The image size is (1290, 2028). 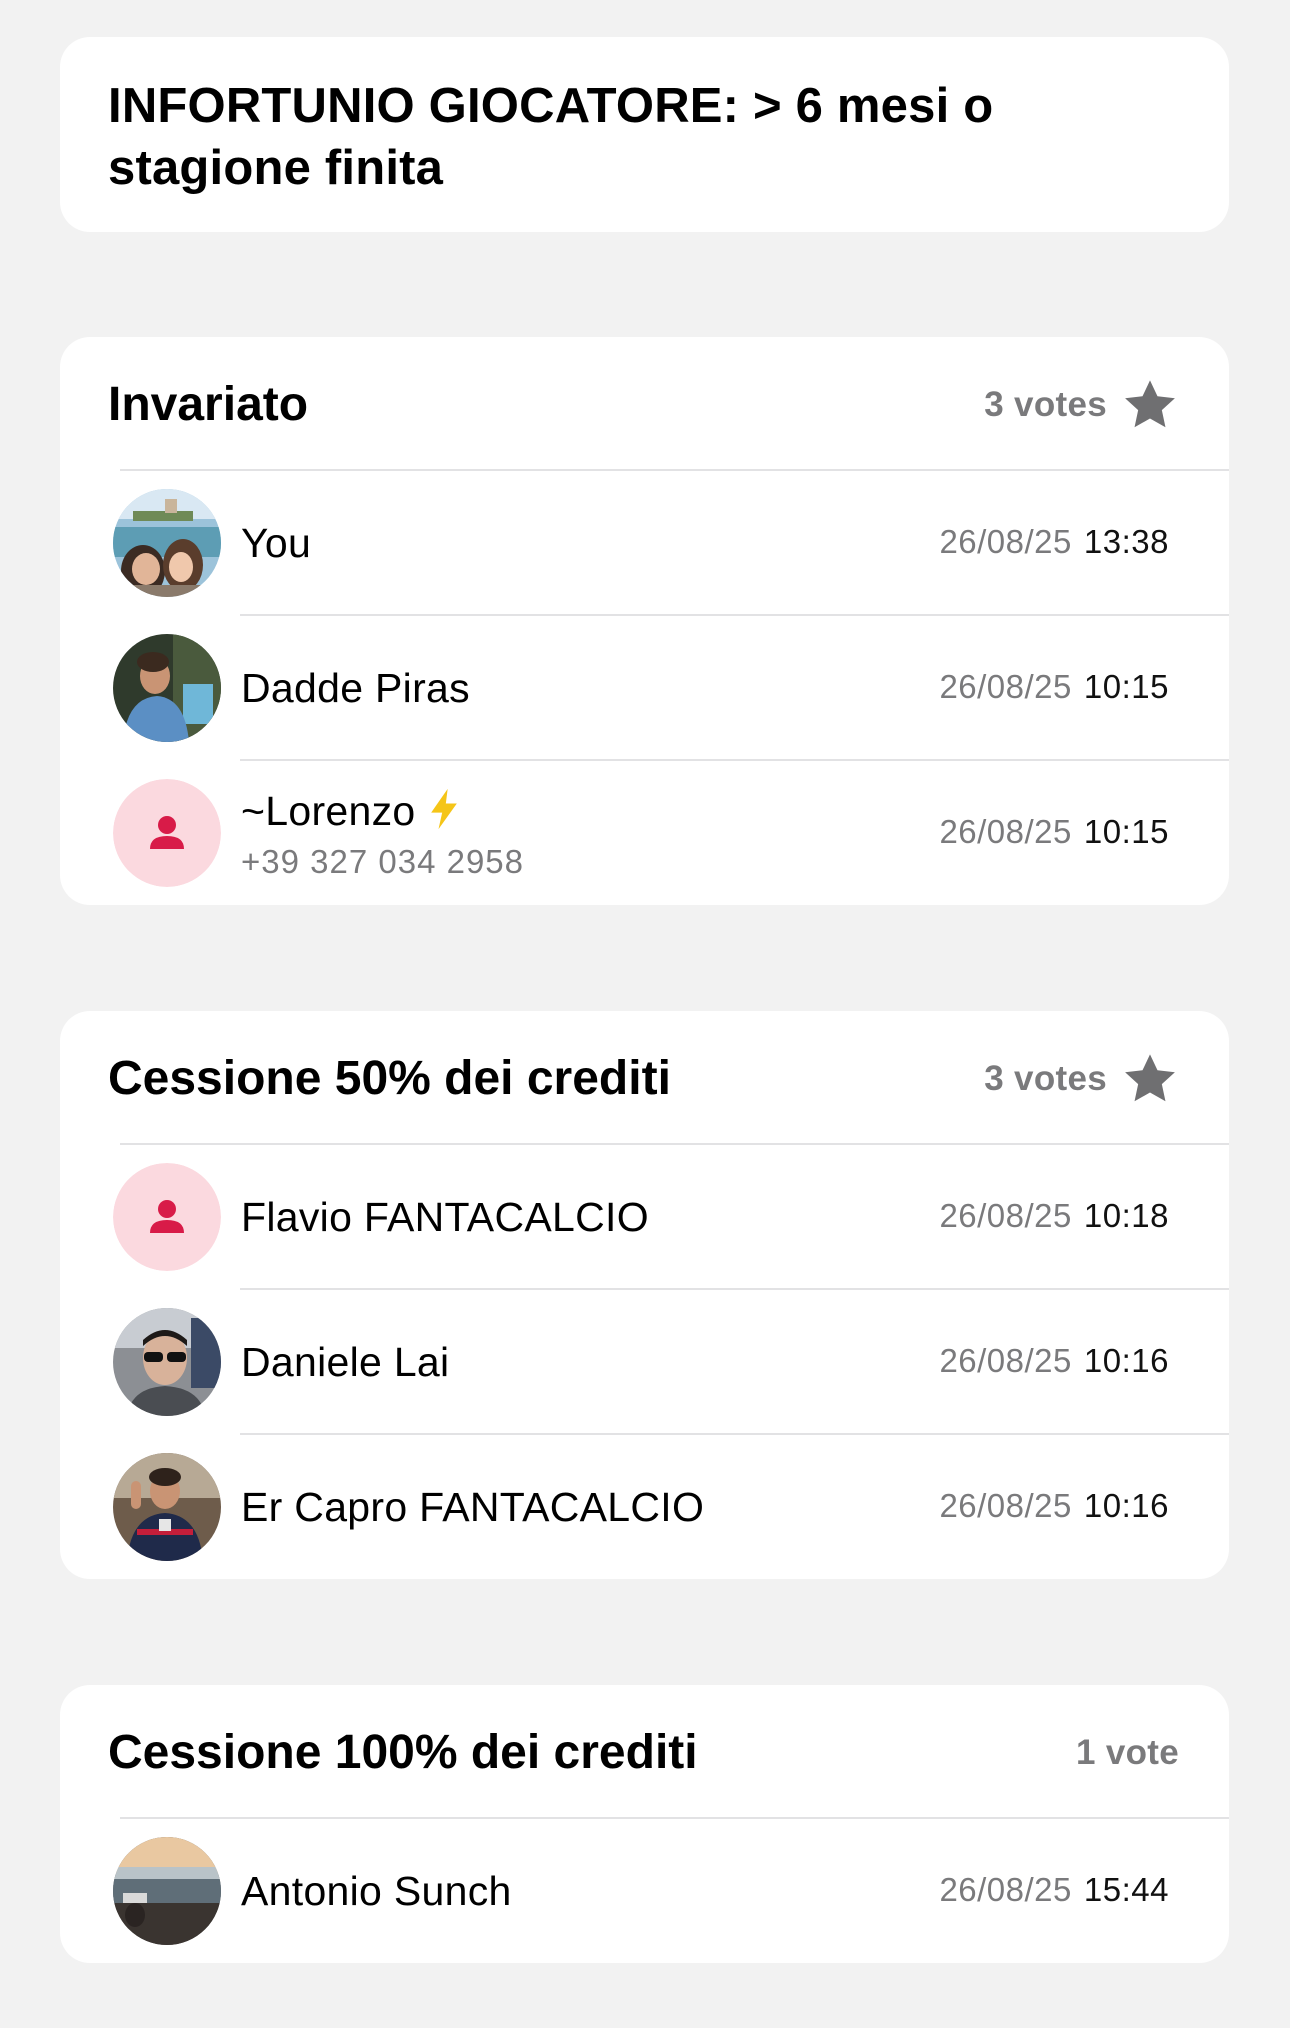 I want to click on vote-timestamp: 26/08/25 10:18, so click(x=1054, y=1216).